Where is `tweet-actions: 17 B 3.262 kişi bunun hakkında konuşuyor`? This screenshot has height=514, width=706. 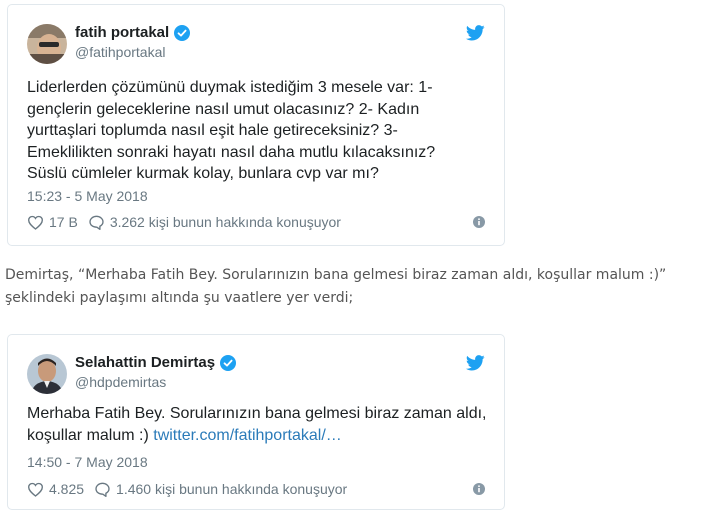 tweet-actions: 17 B 3.262 kişi bunun hakkında konuşuyor is located at coordinates (256, 222).